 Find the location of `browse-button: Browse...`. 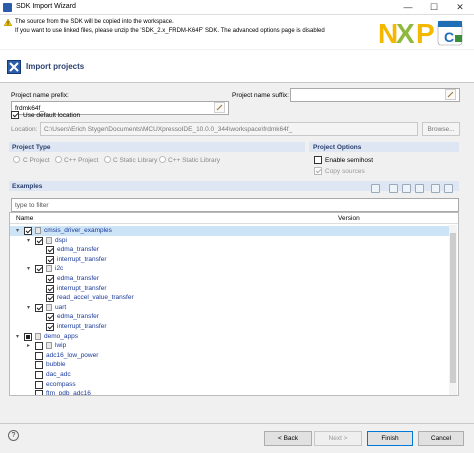

browse-button: Browse... is located at coordinates (441, 129).